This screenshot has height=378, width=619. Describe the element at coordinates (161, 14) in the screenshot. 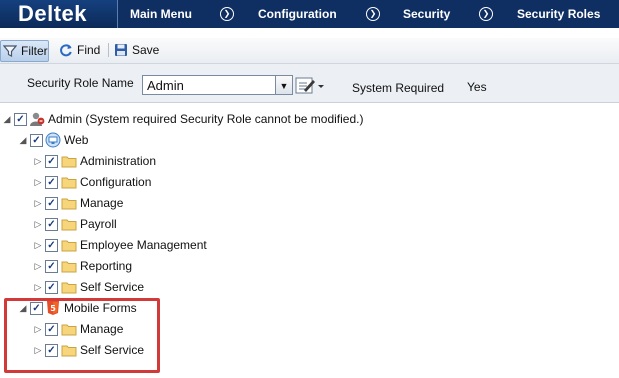

I see `nav-main-menu: Main Menu` at that location.